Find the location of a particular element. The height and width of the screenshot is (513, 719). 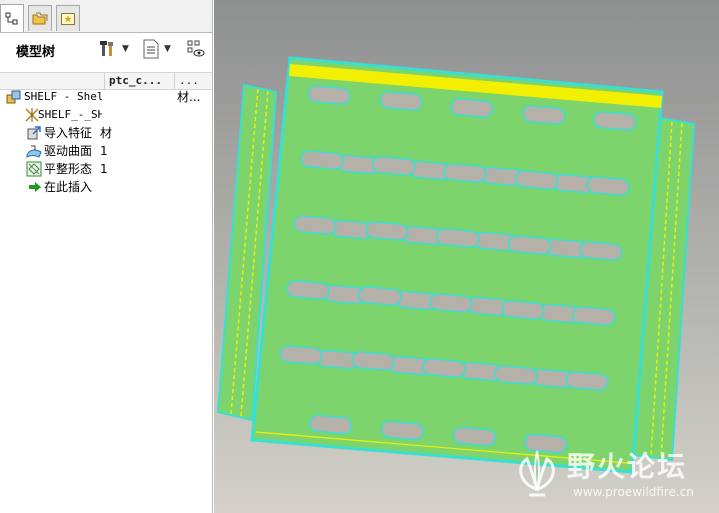

tree-row-insert-here: 在此插入 is located at coordinates (106, 187).